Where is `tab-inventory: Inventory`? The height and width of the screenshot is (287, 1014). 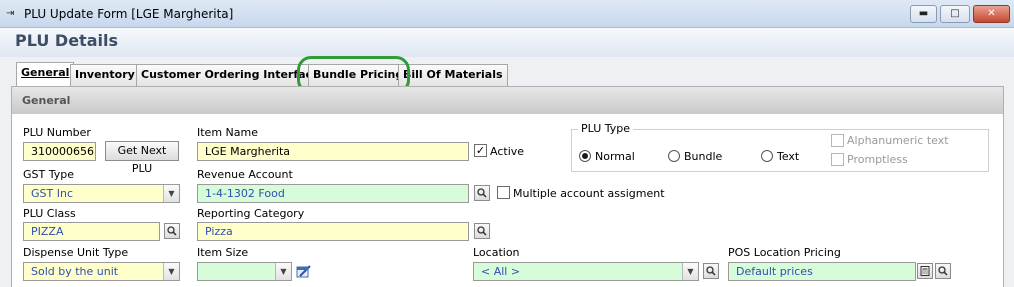 tab-inventory: Inventory is located at coordinates (105, 75).